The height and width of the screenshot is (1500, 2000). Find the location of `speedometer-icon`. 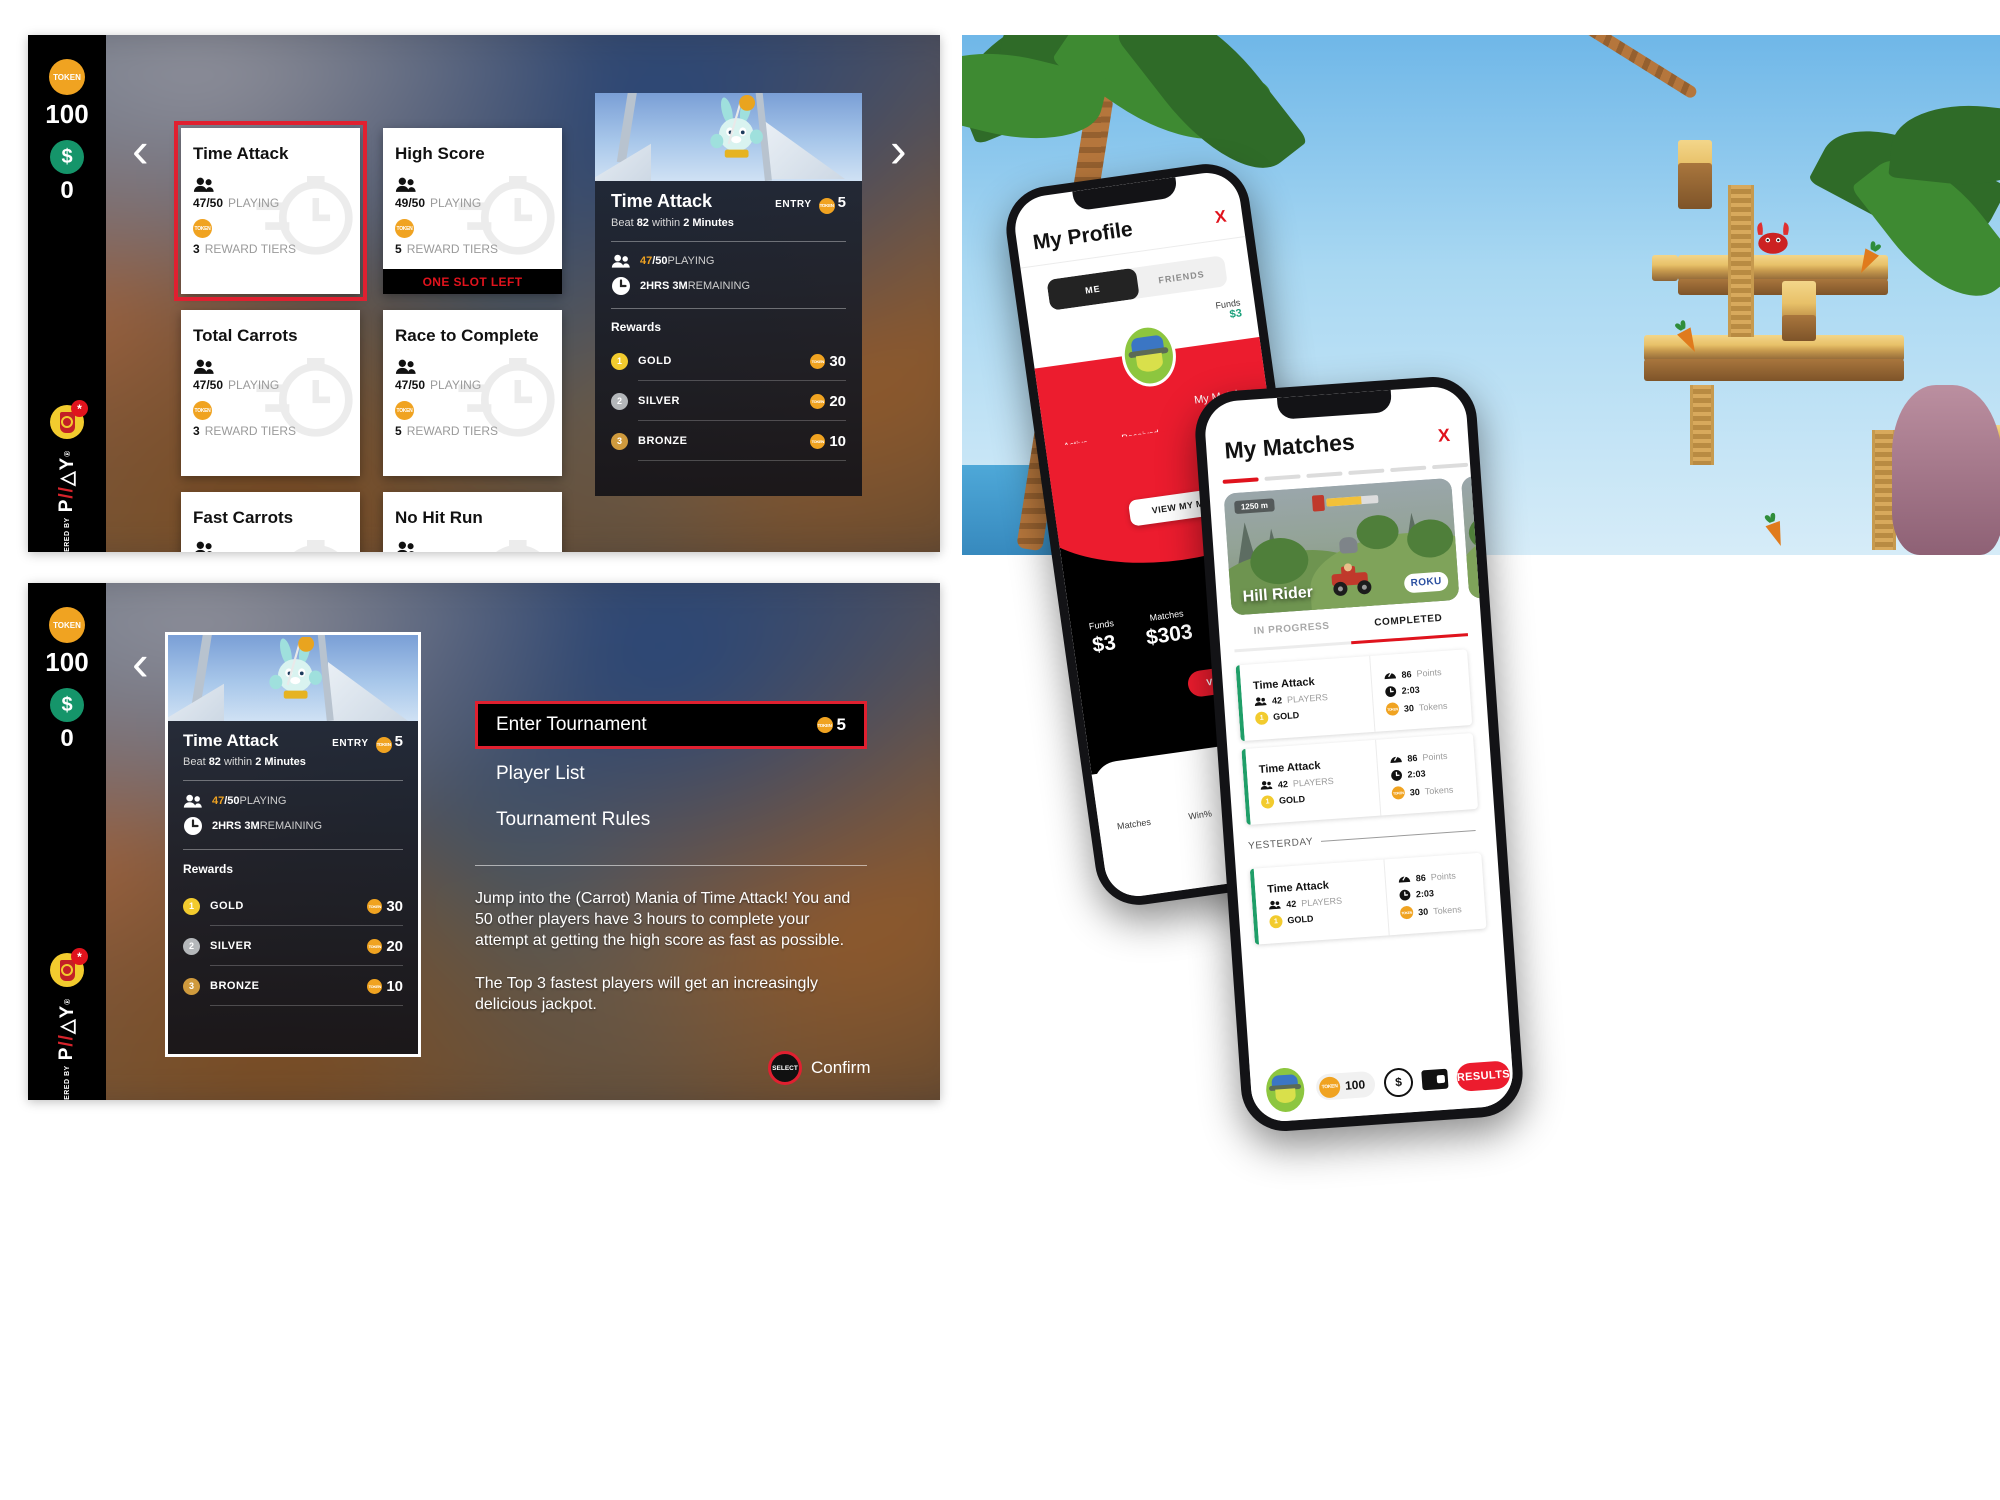

speedometer-icon is located at coordinates (1404, 879).